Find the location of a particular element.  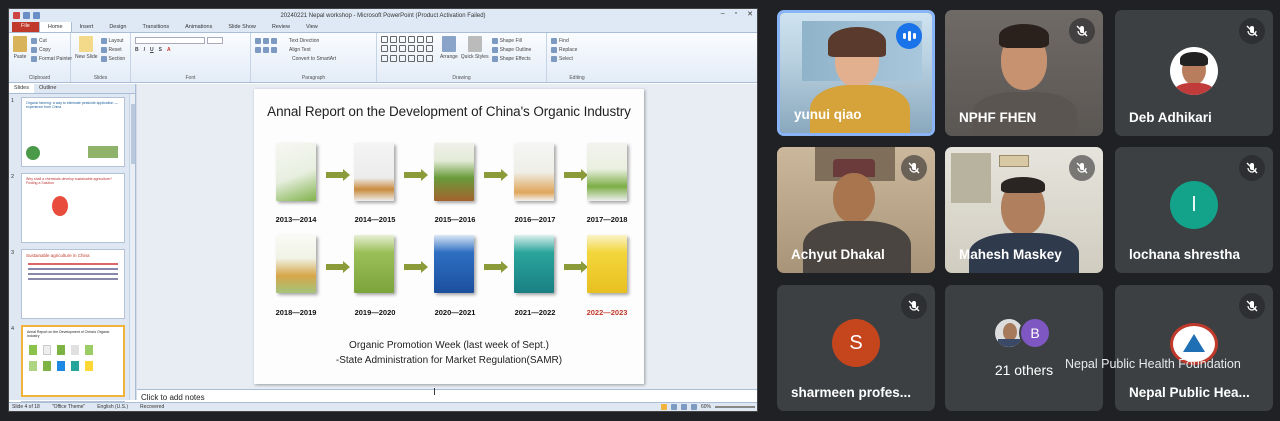

list-buttons: Text Direction is located at coordinates (313, 40).